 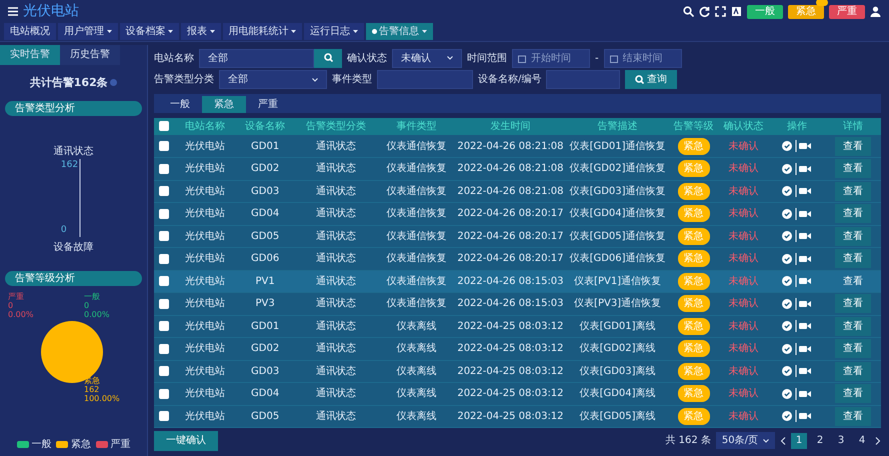 I want to click on page-button: 2, so click(x=820, y=440).